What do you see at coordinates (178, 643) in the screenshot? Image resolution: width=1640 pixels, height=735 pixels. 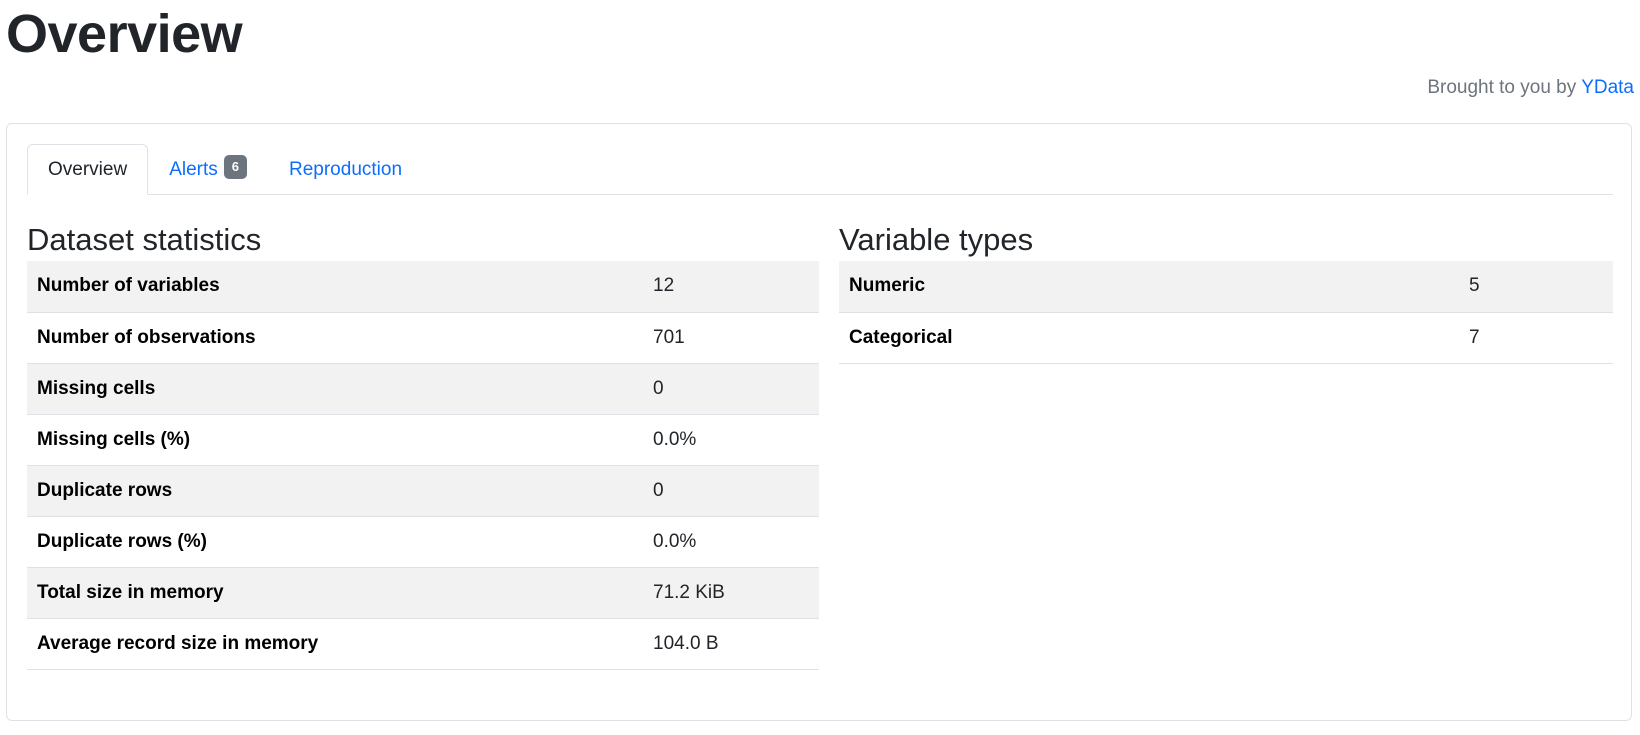 I see `stat-label: Average record size in memory` at bounding box center [178, 643].